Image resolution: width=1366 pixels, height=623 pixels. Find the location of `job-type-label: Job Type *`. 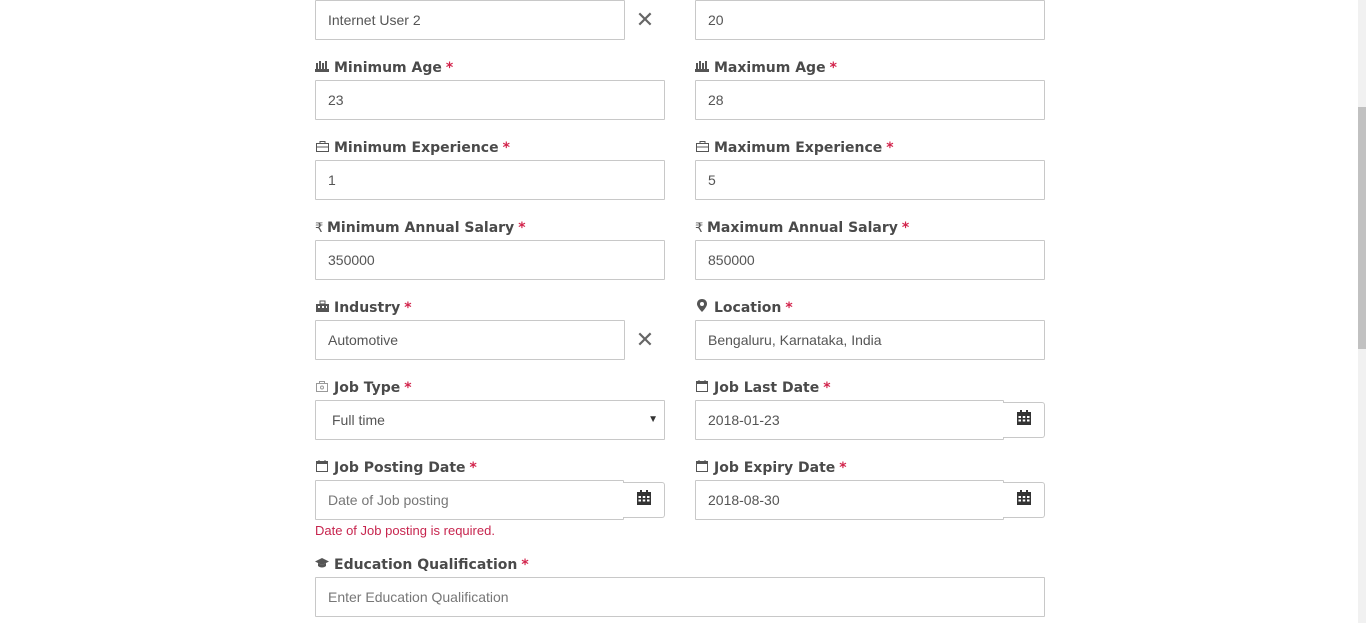

job-type-label: Job Type * is located at coordinates (363, 388).